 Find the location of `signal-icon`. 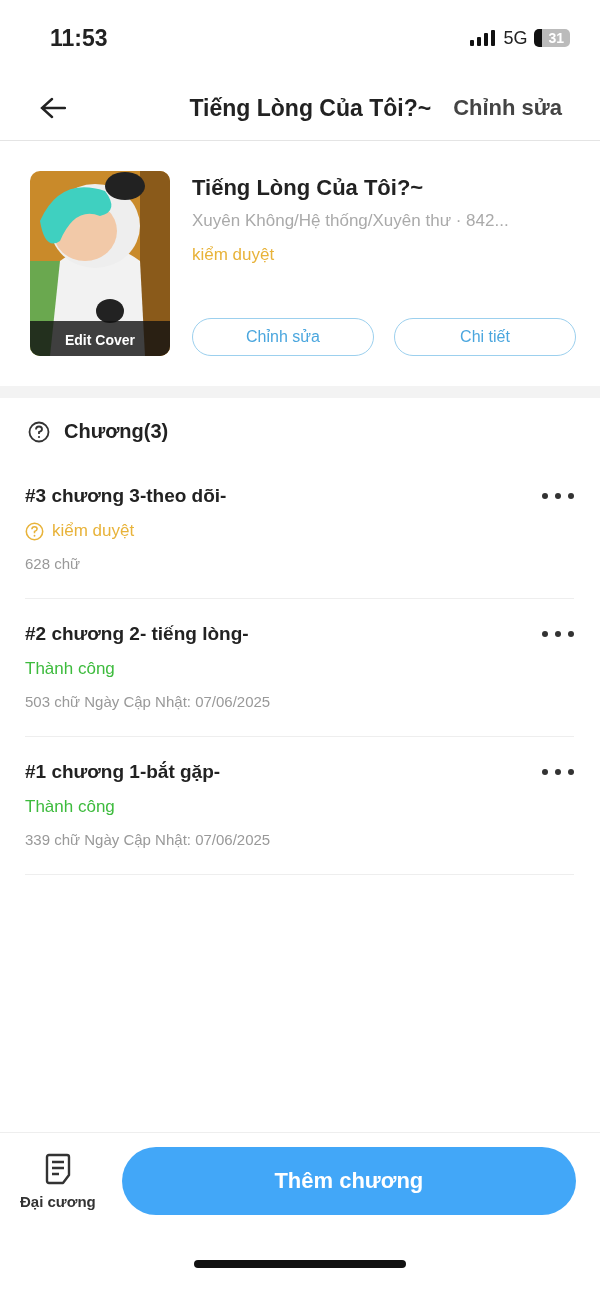

signal-icon is located at coordinates (483, 38).